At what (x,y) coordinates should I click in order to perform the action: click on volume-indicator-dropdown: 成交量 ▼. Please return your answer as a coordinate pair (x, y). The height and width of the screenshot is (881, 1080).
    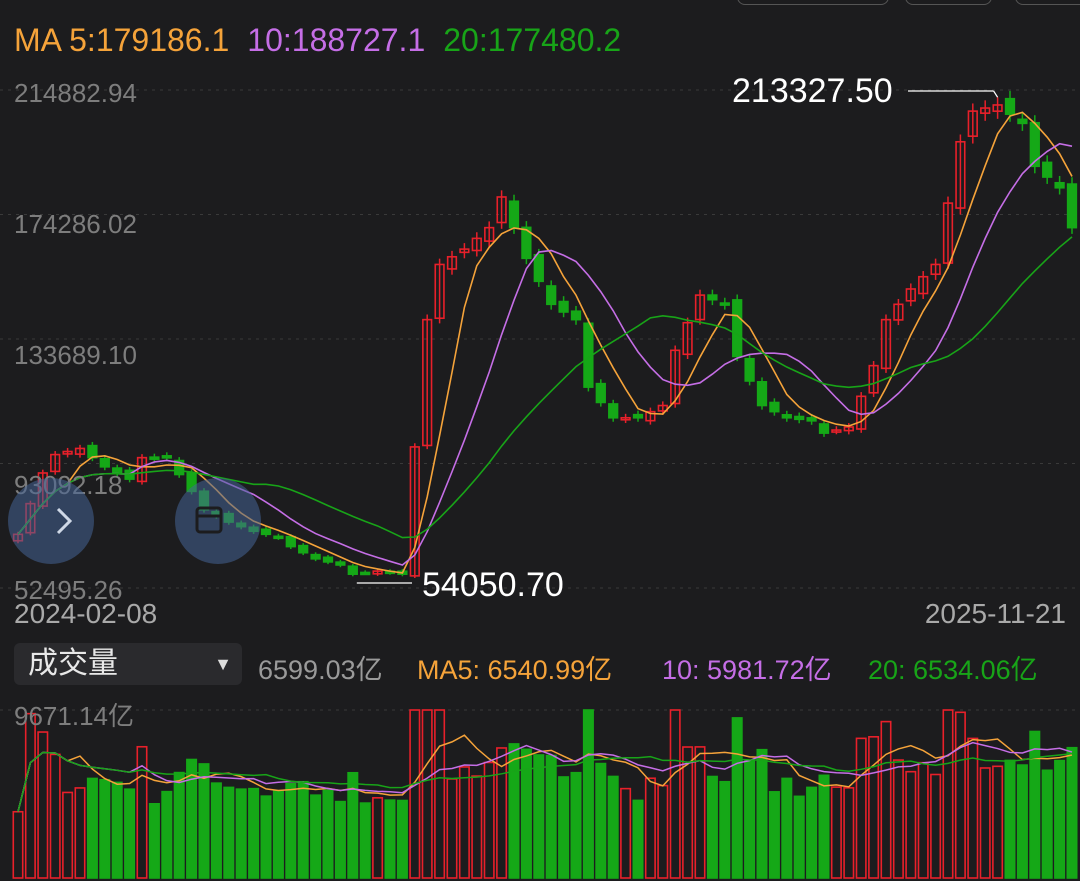
    Looking at the image, I should click on (128, 664).